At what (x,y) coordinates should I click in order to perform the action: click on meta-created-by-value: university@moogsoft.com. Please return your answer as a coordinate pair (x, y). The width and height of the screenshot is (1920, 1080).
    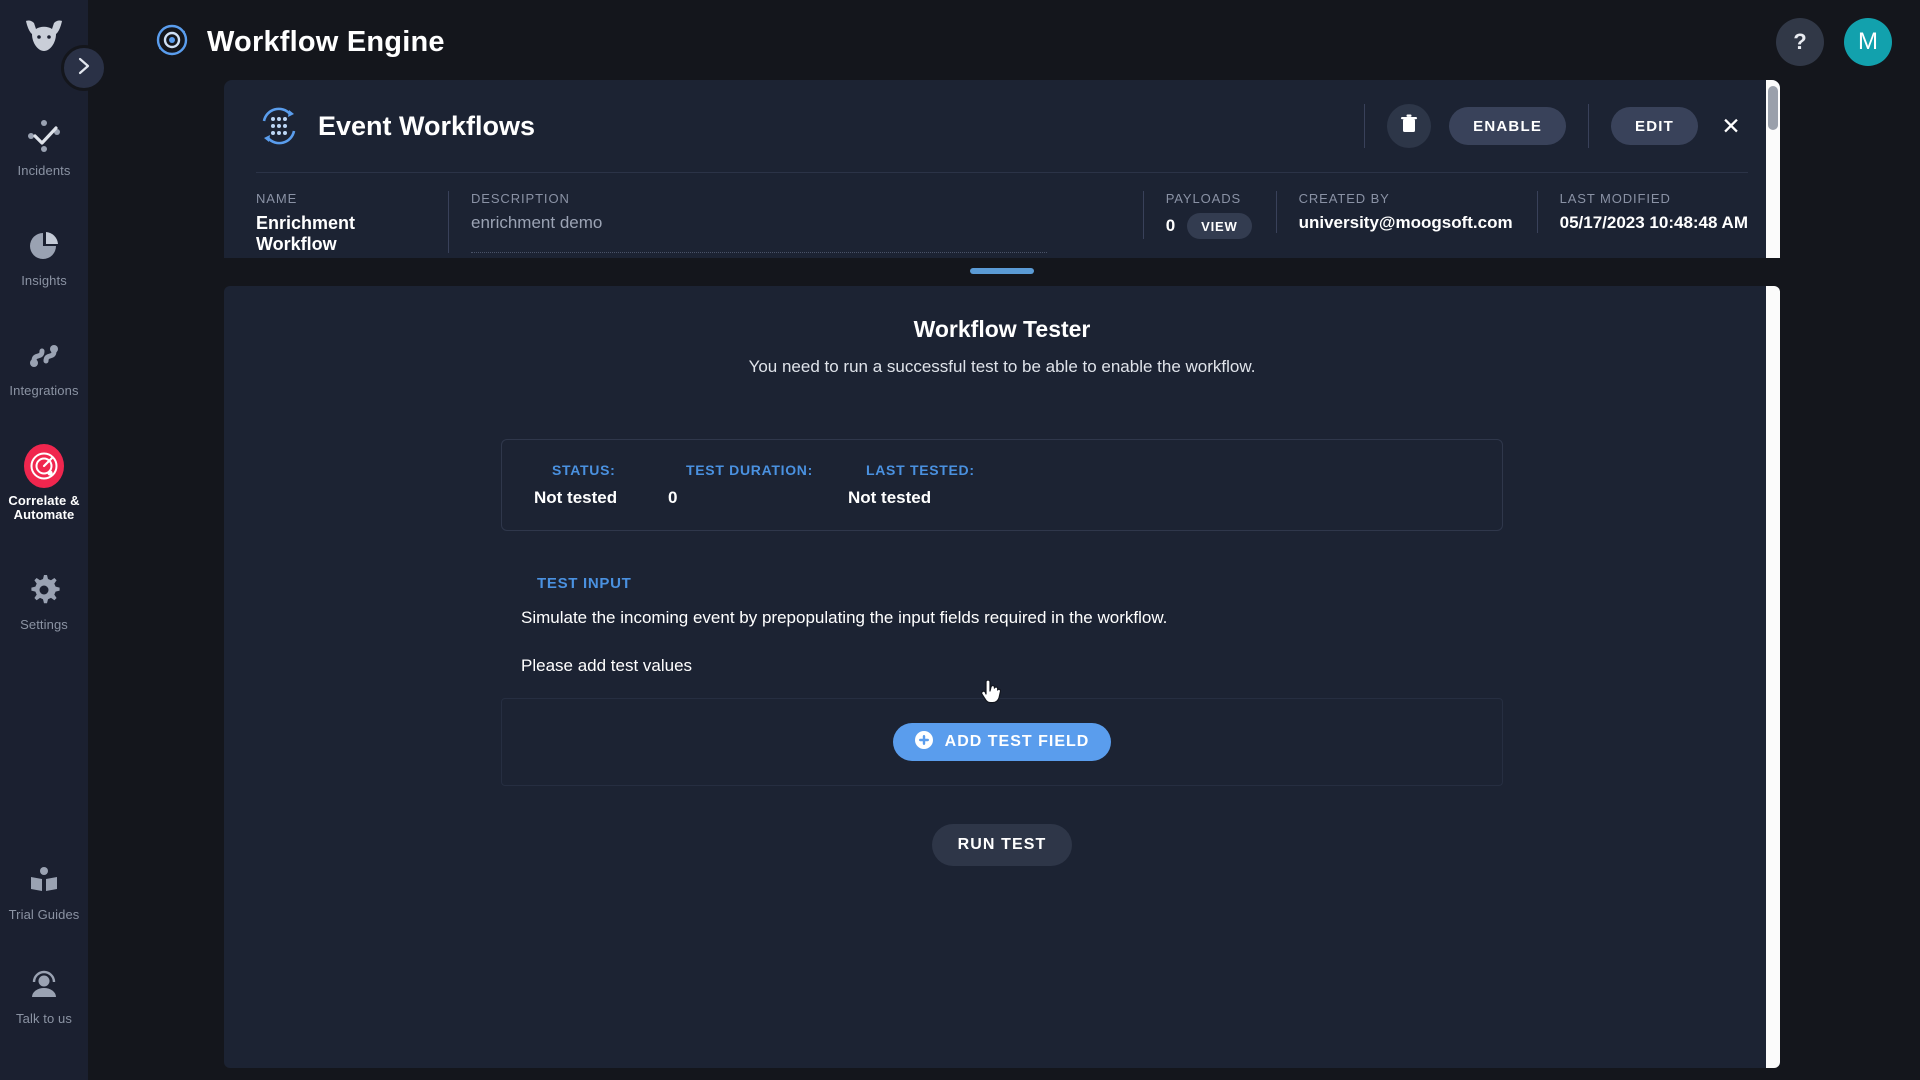
    Looking at the image, I should click on (1405, 222).